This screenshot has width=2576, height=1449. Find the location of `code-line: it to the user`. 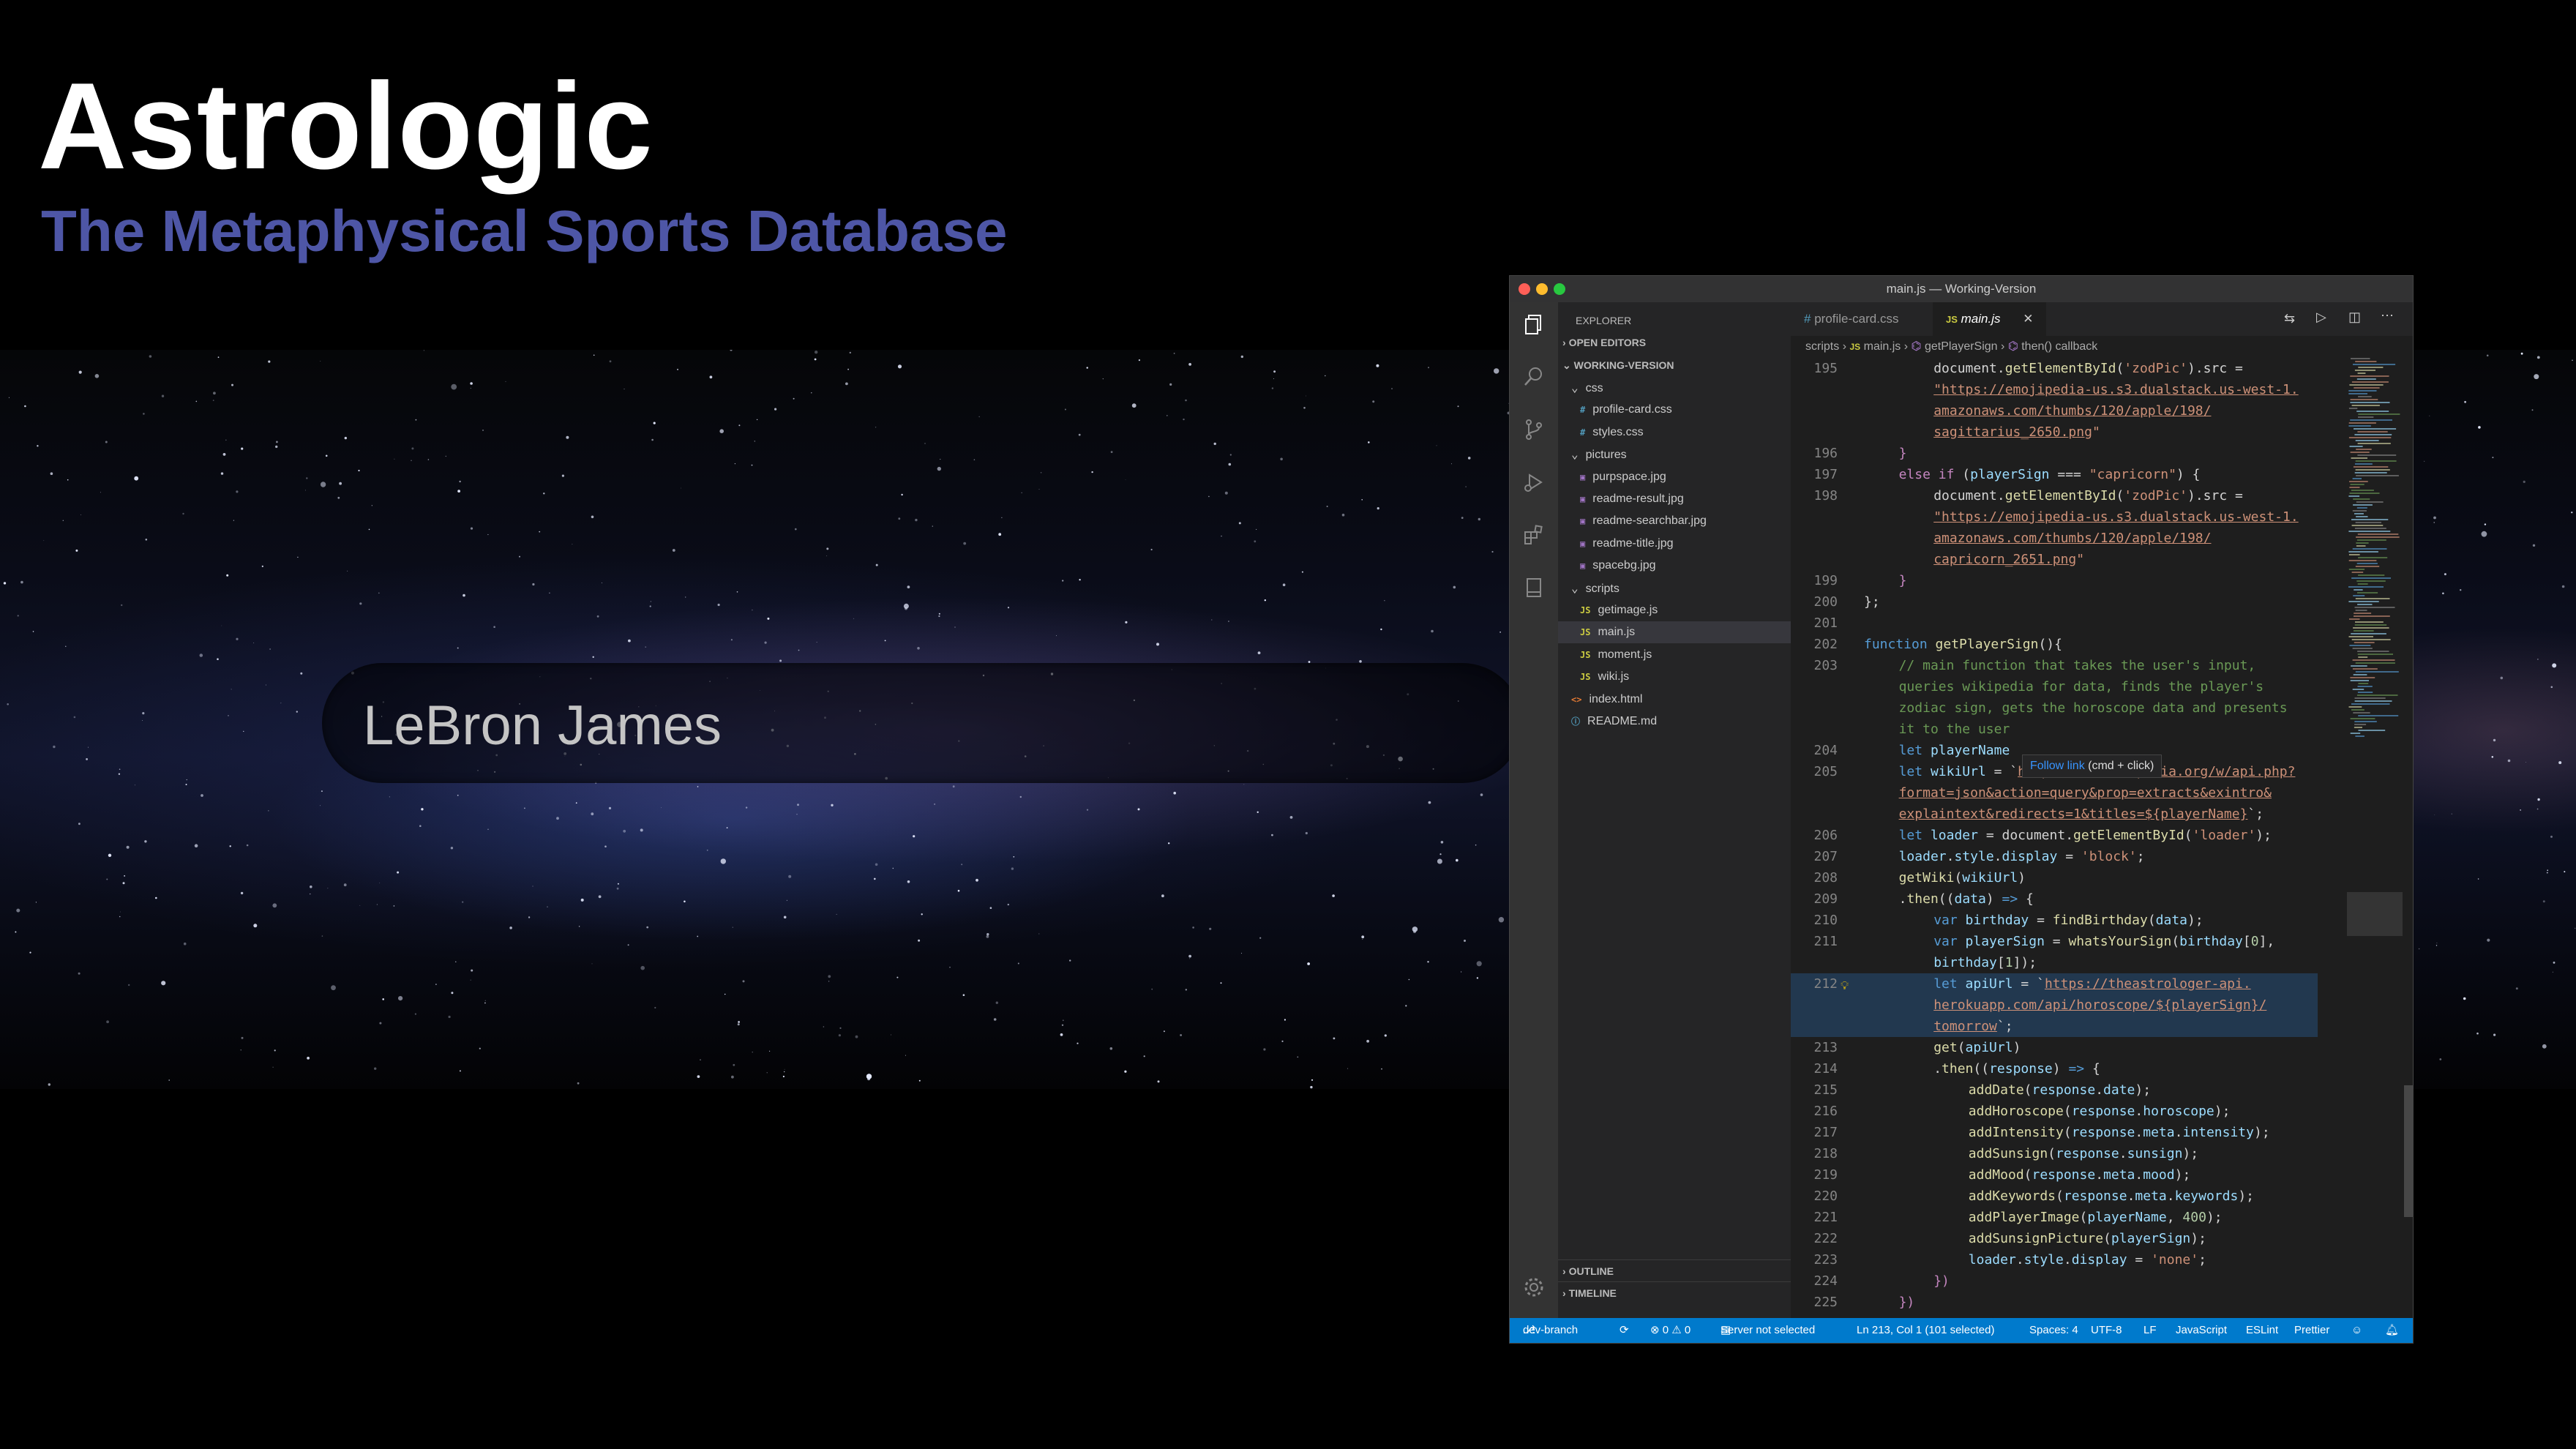

code-line: it to the user is located at coordinates (2054, 729).